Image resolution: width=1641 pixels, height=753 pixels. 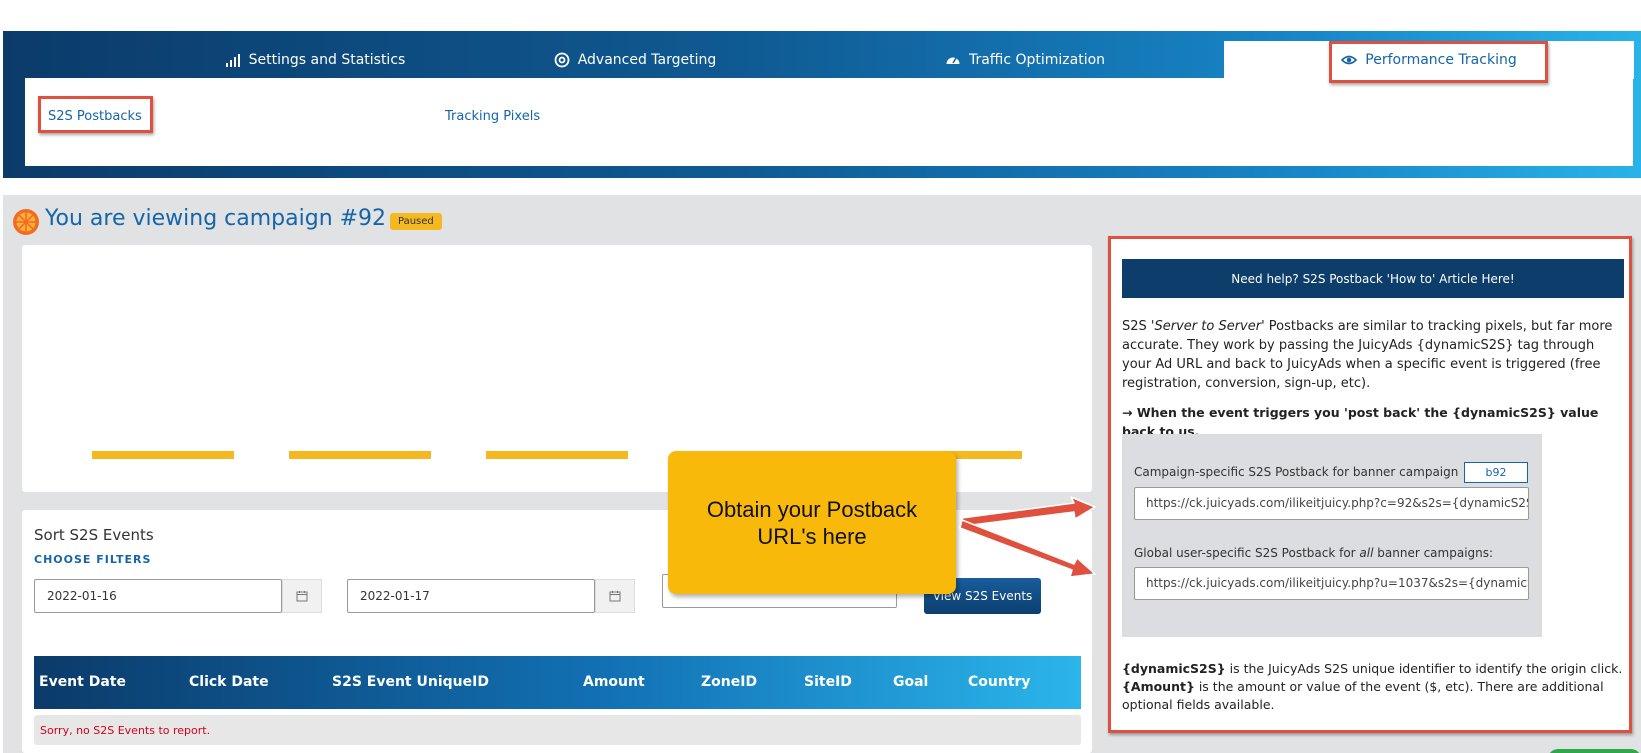 What do you see at coordinates (614, 682) in the screenshot?
I see `column-header: Amount` at bounding box center [614, 682].